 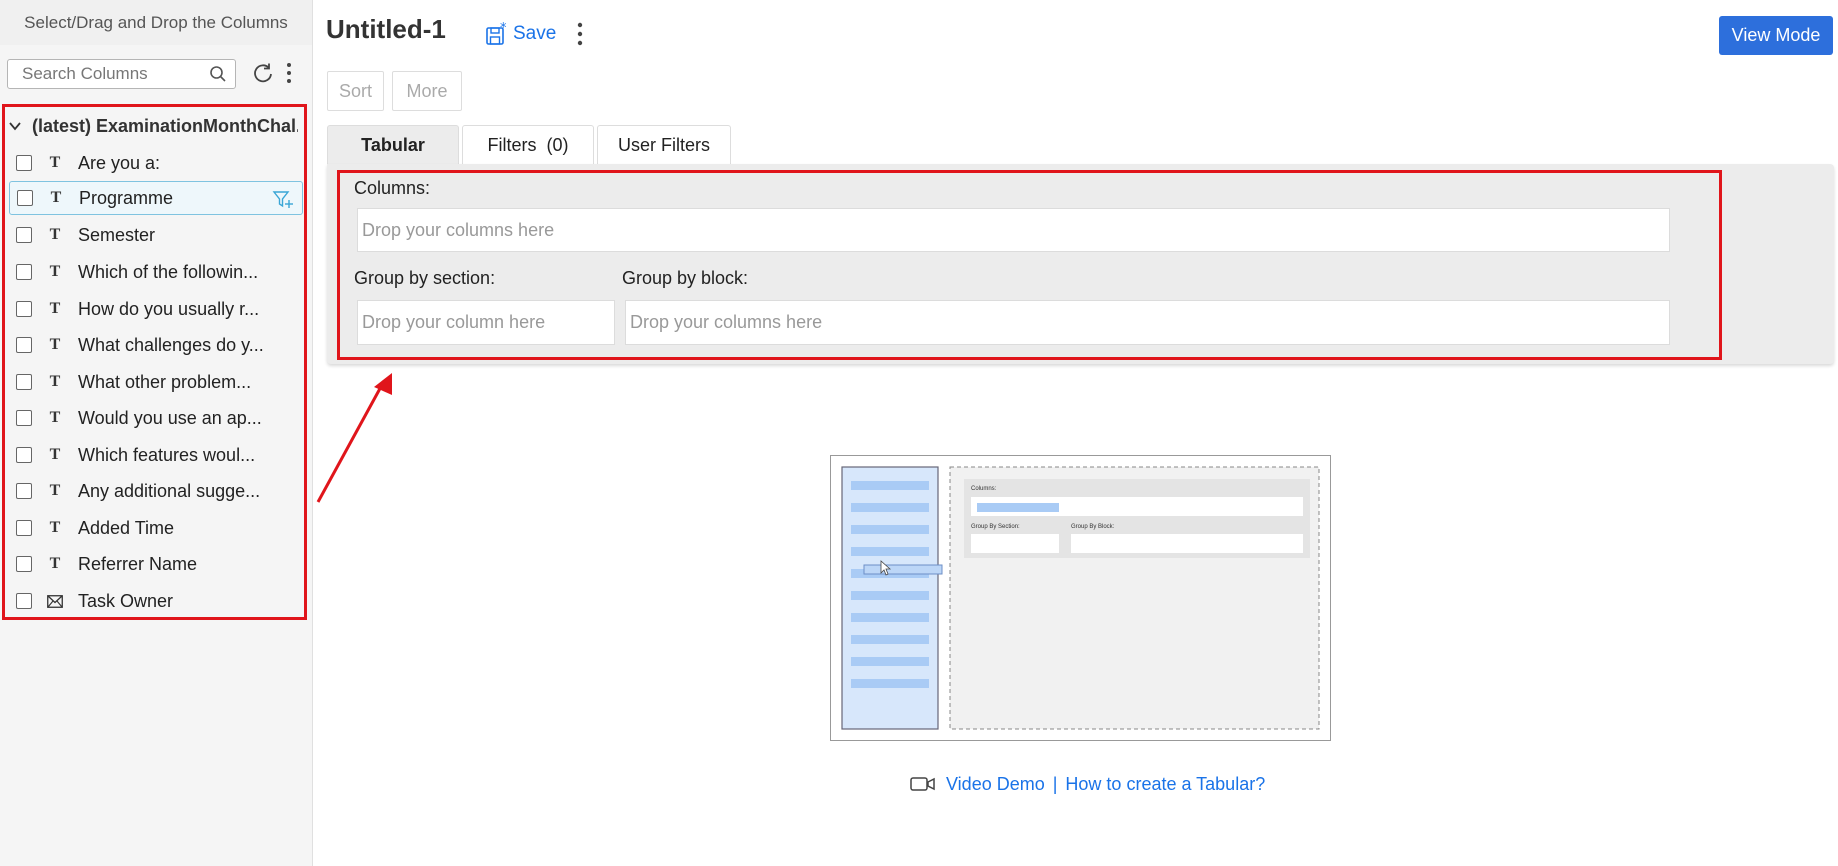 What do you see at coordinates (114, 74) in the screenshot?
I see `search-columns-input` at bounding box center [114, 74].